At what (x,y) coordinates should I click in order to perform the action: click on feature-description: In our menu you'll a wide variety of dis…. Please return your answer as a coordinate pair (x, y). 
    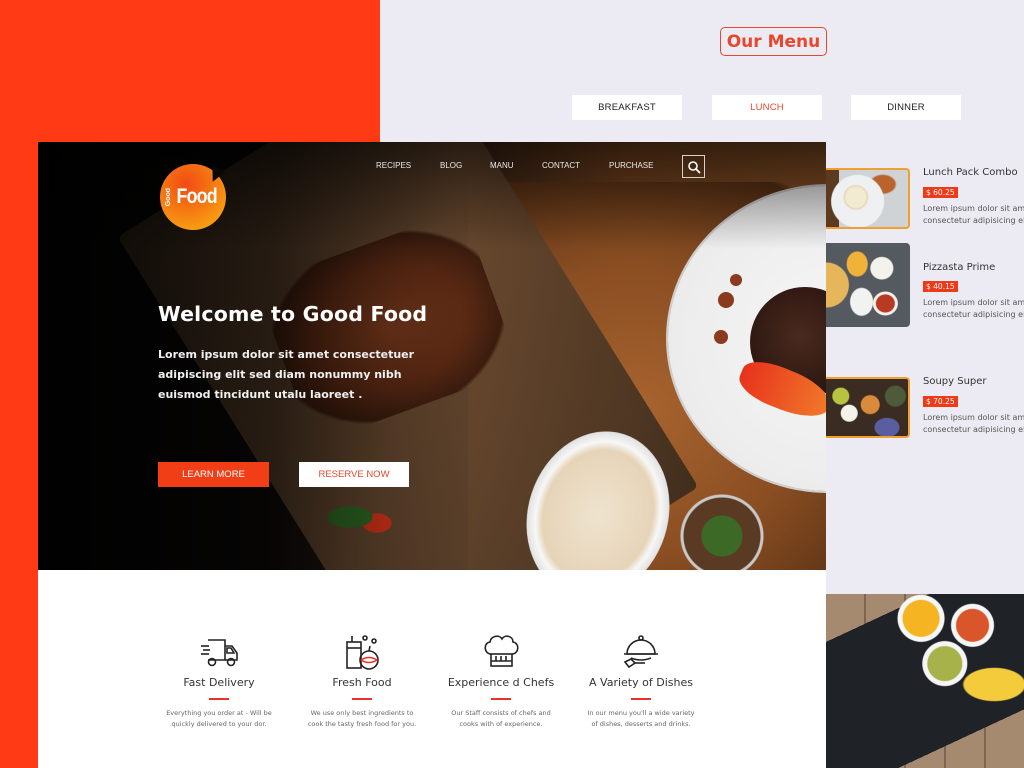
    Looking at the image, I should click on (641, 719).